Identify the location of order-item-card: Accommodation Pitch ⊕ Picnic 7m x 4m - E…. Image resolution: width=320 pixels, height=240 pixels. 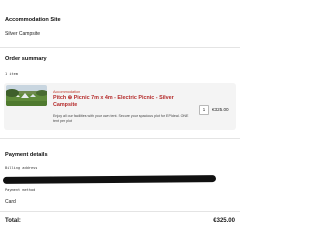
(120, 106).